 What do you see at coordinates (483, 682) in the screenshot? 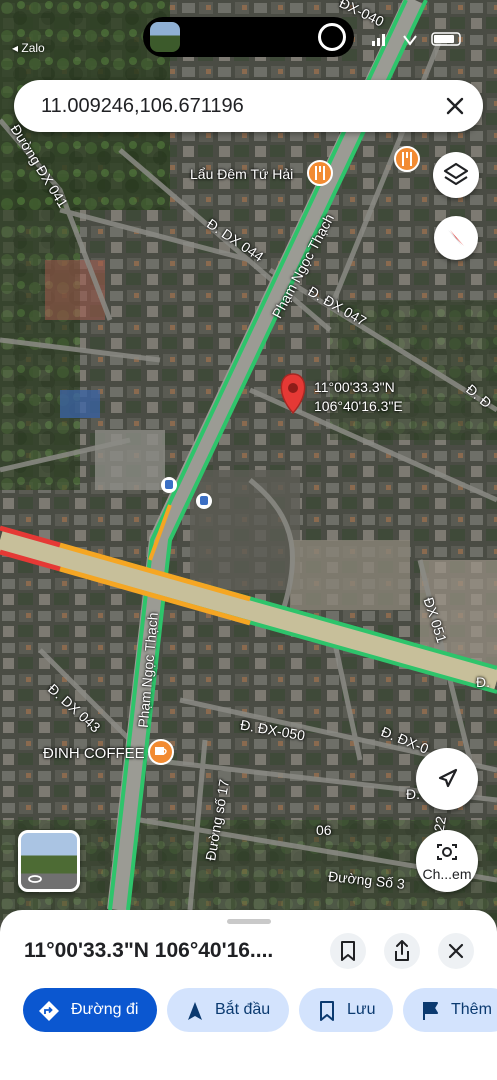
I see `street-label: Đ.` at bounding box center [483, 682].